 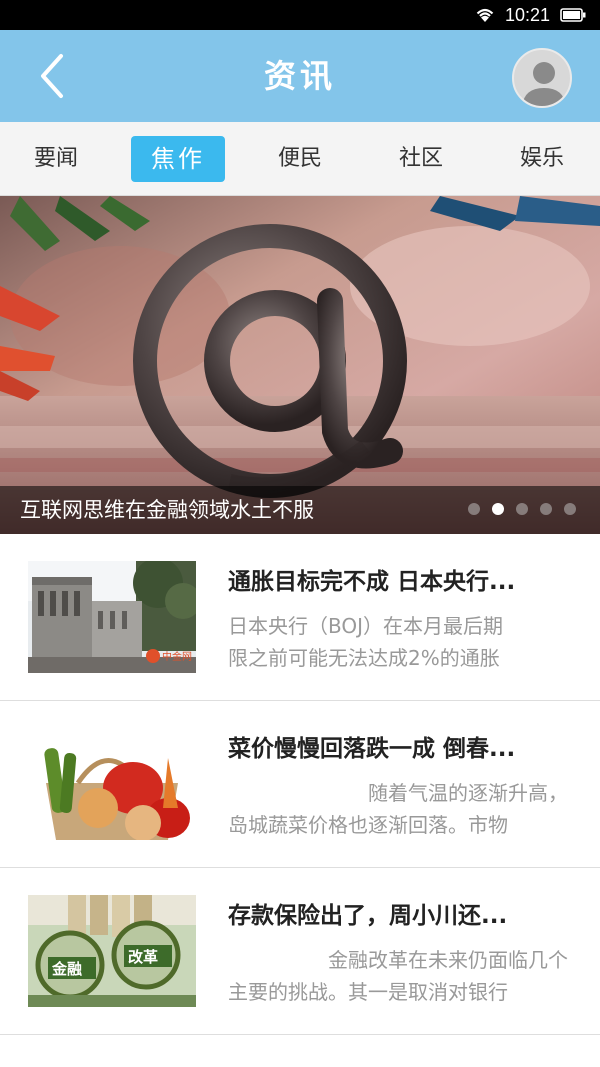 What do you see at coordinates (112, 784) in the screenshot?
I see `news-thumbnail` at bounding box center [112, 784].